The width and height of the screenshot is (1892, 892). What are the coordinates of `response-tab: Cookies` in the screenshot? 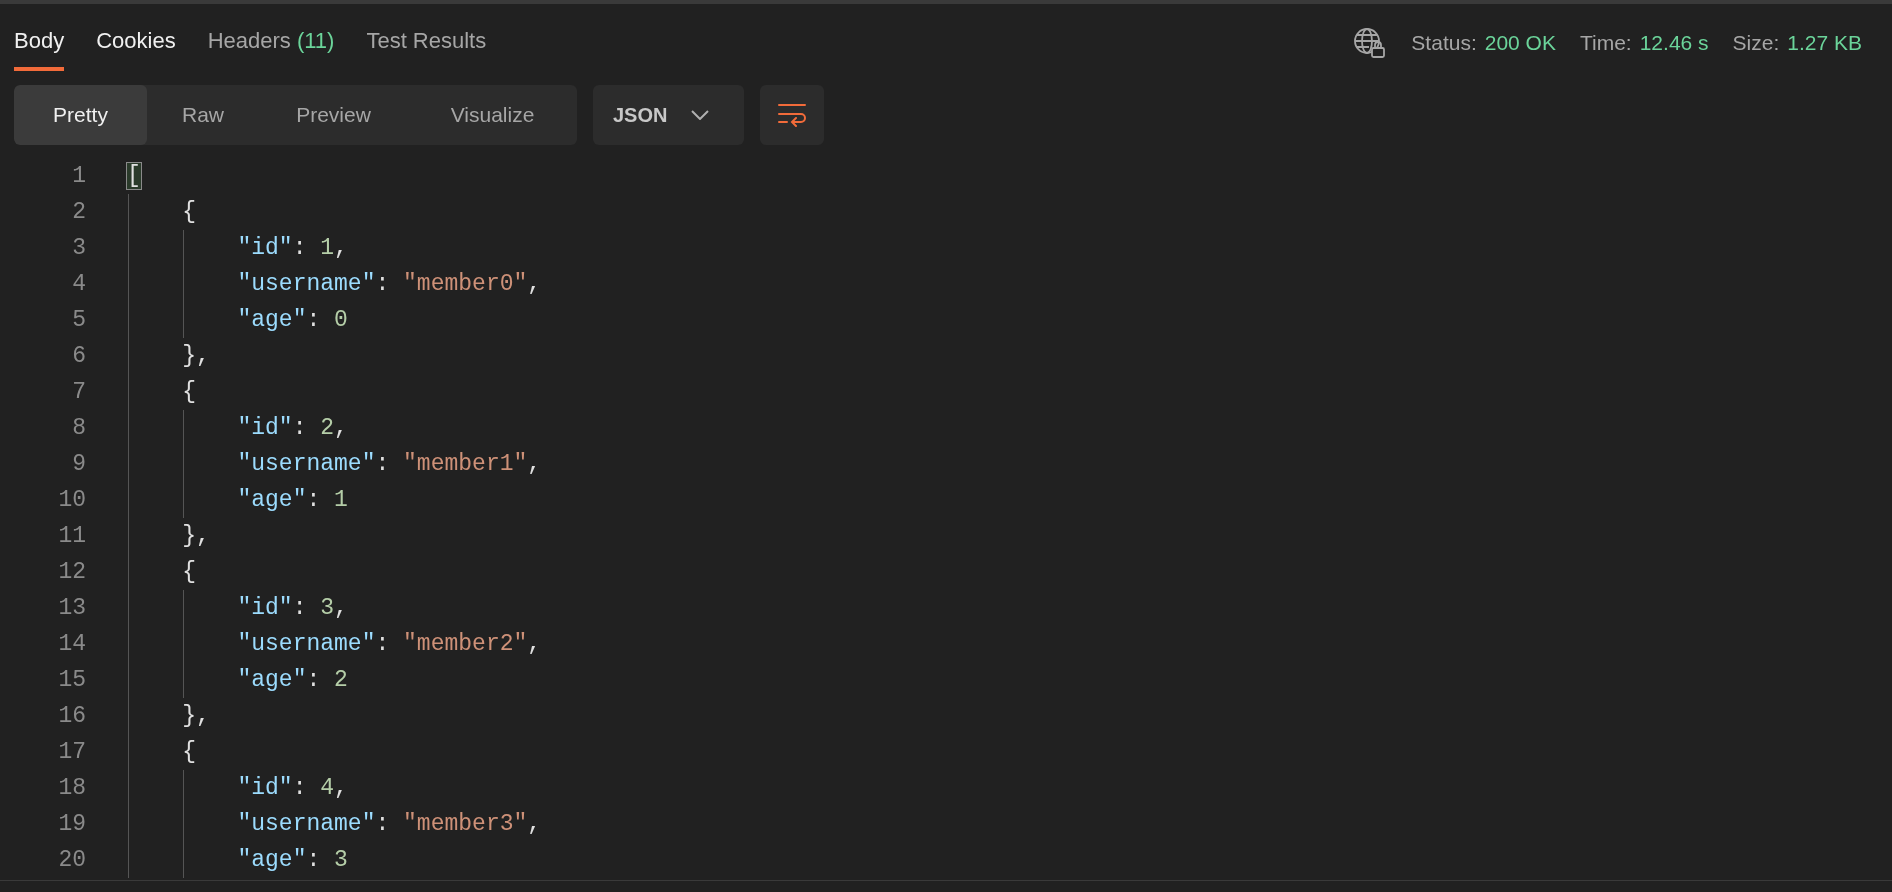 It's located at (136, 47).